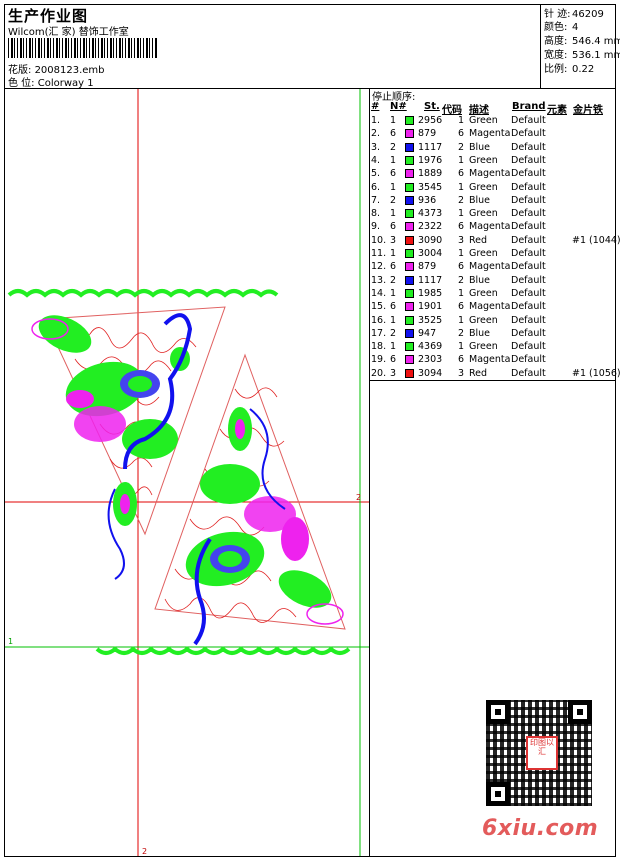  What do you see at coordinates (492, 360) in the screenshot?
I see `sequence-row: 19. 6 2303 6 Magenta Default` at bounding box center [492, 360].